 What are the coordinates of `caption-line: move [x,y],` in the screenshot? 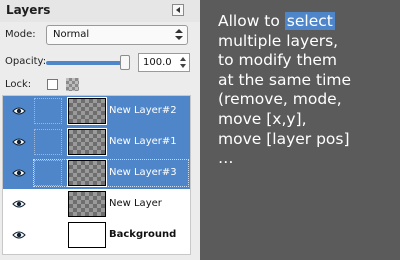 It's located at (262, 118).